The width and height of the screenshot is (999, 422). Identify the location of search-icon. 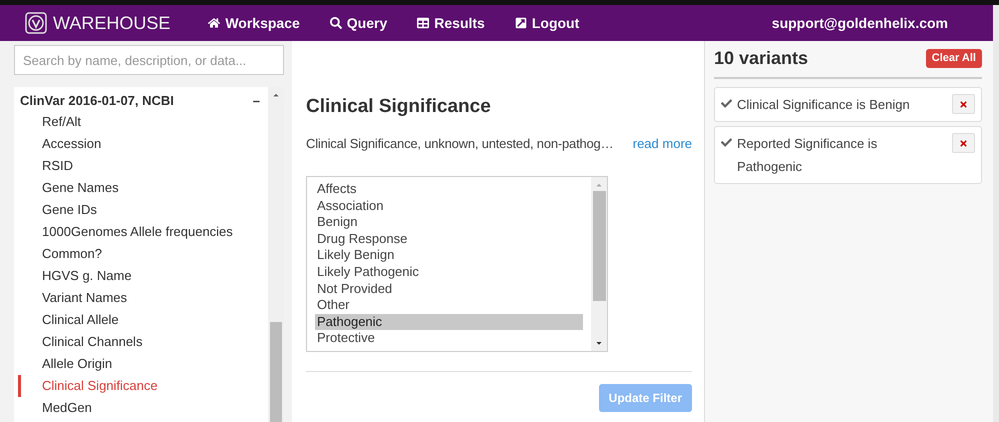
(336, 23).